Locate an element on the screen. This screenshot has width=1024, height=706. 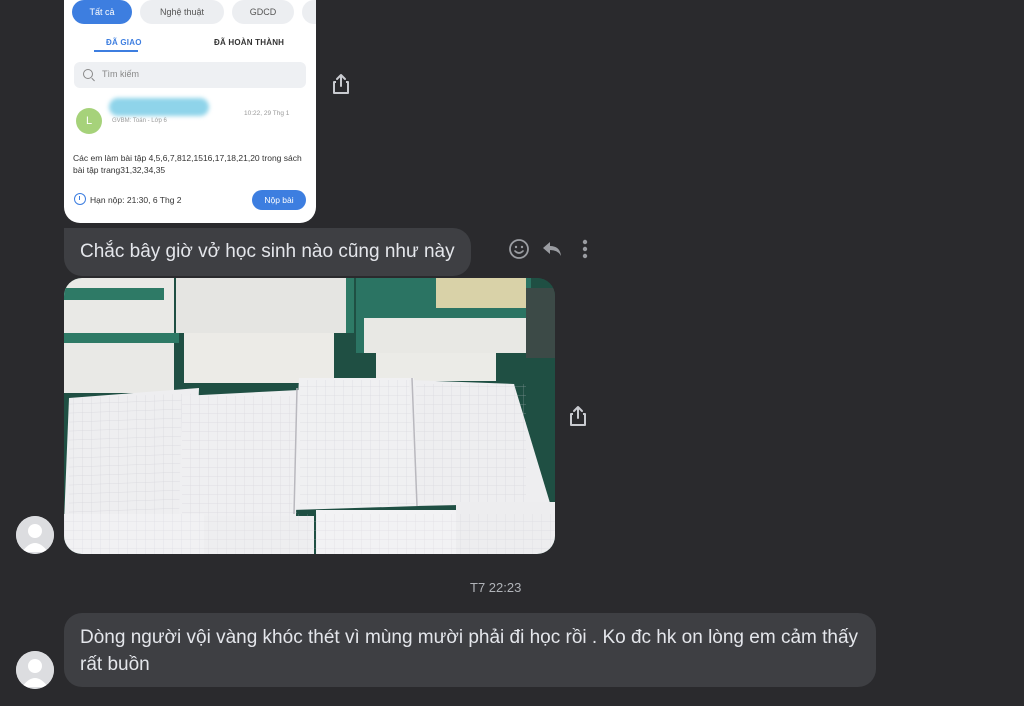
tab-assigned: ĐÃ GIAO is located at coordinates (124, 42).